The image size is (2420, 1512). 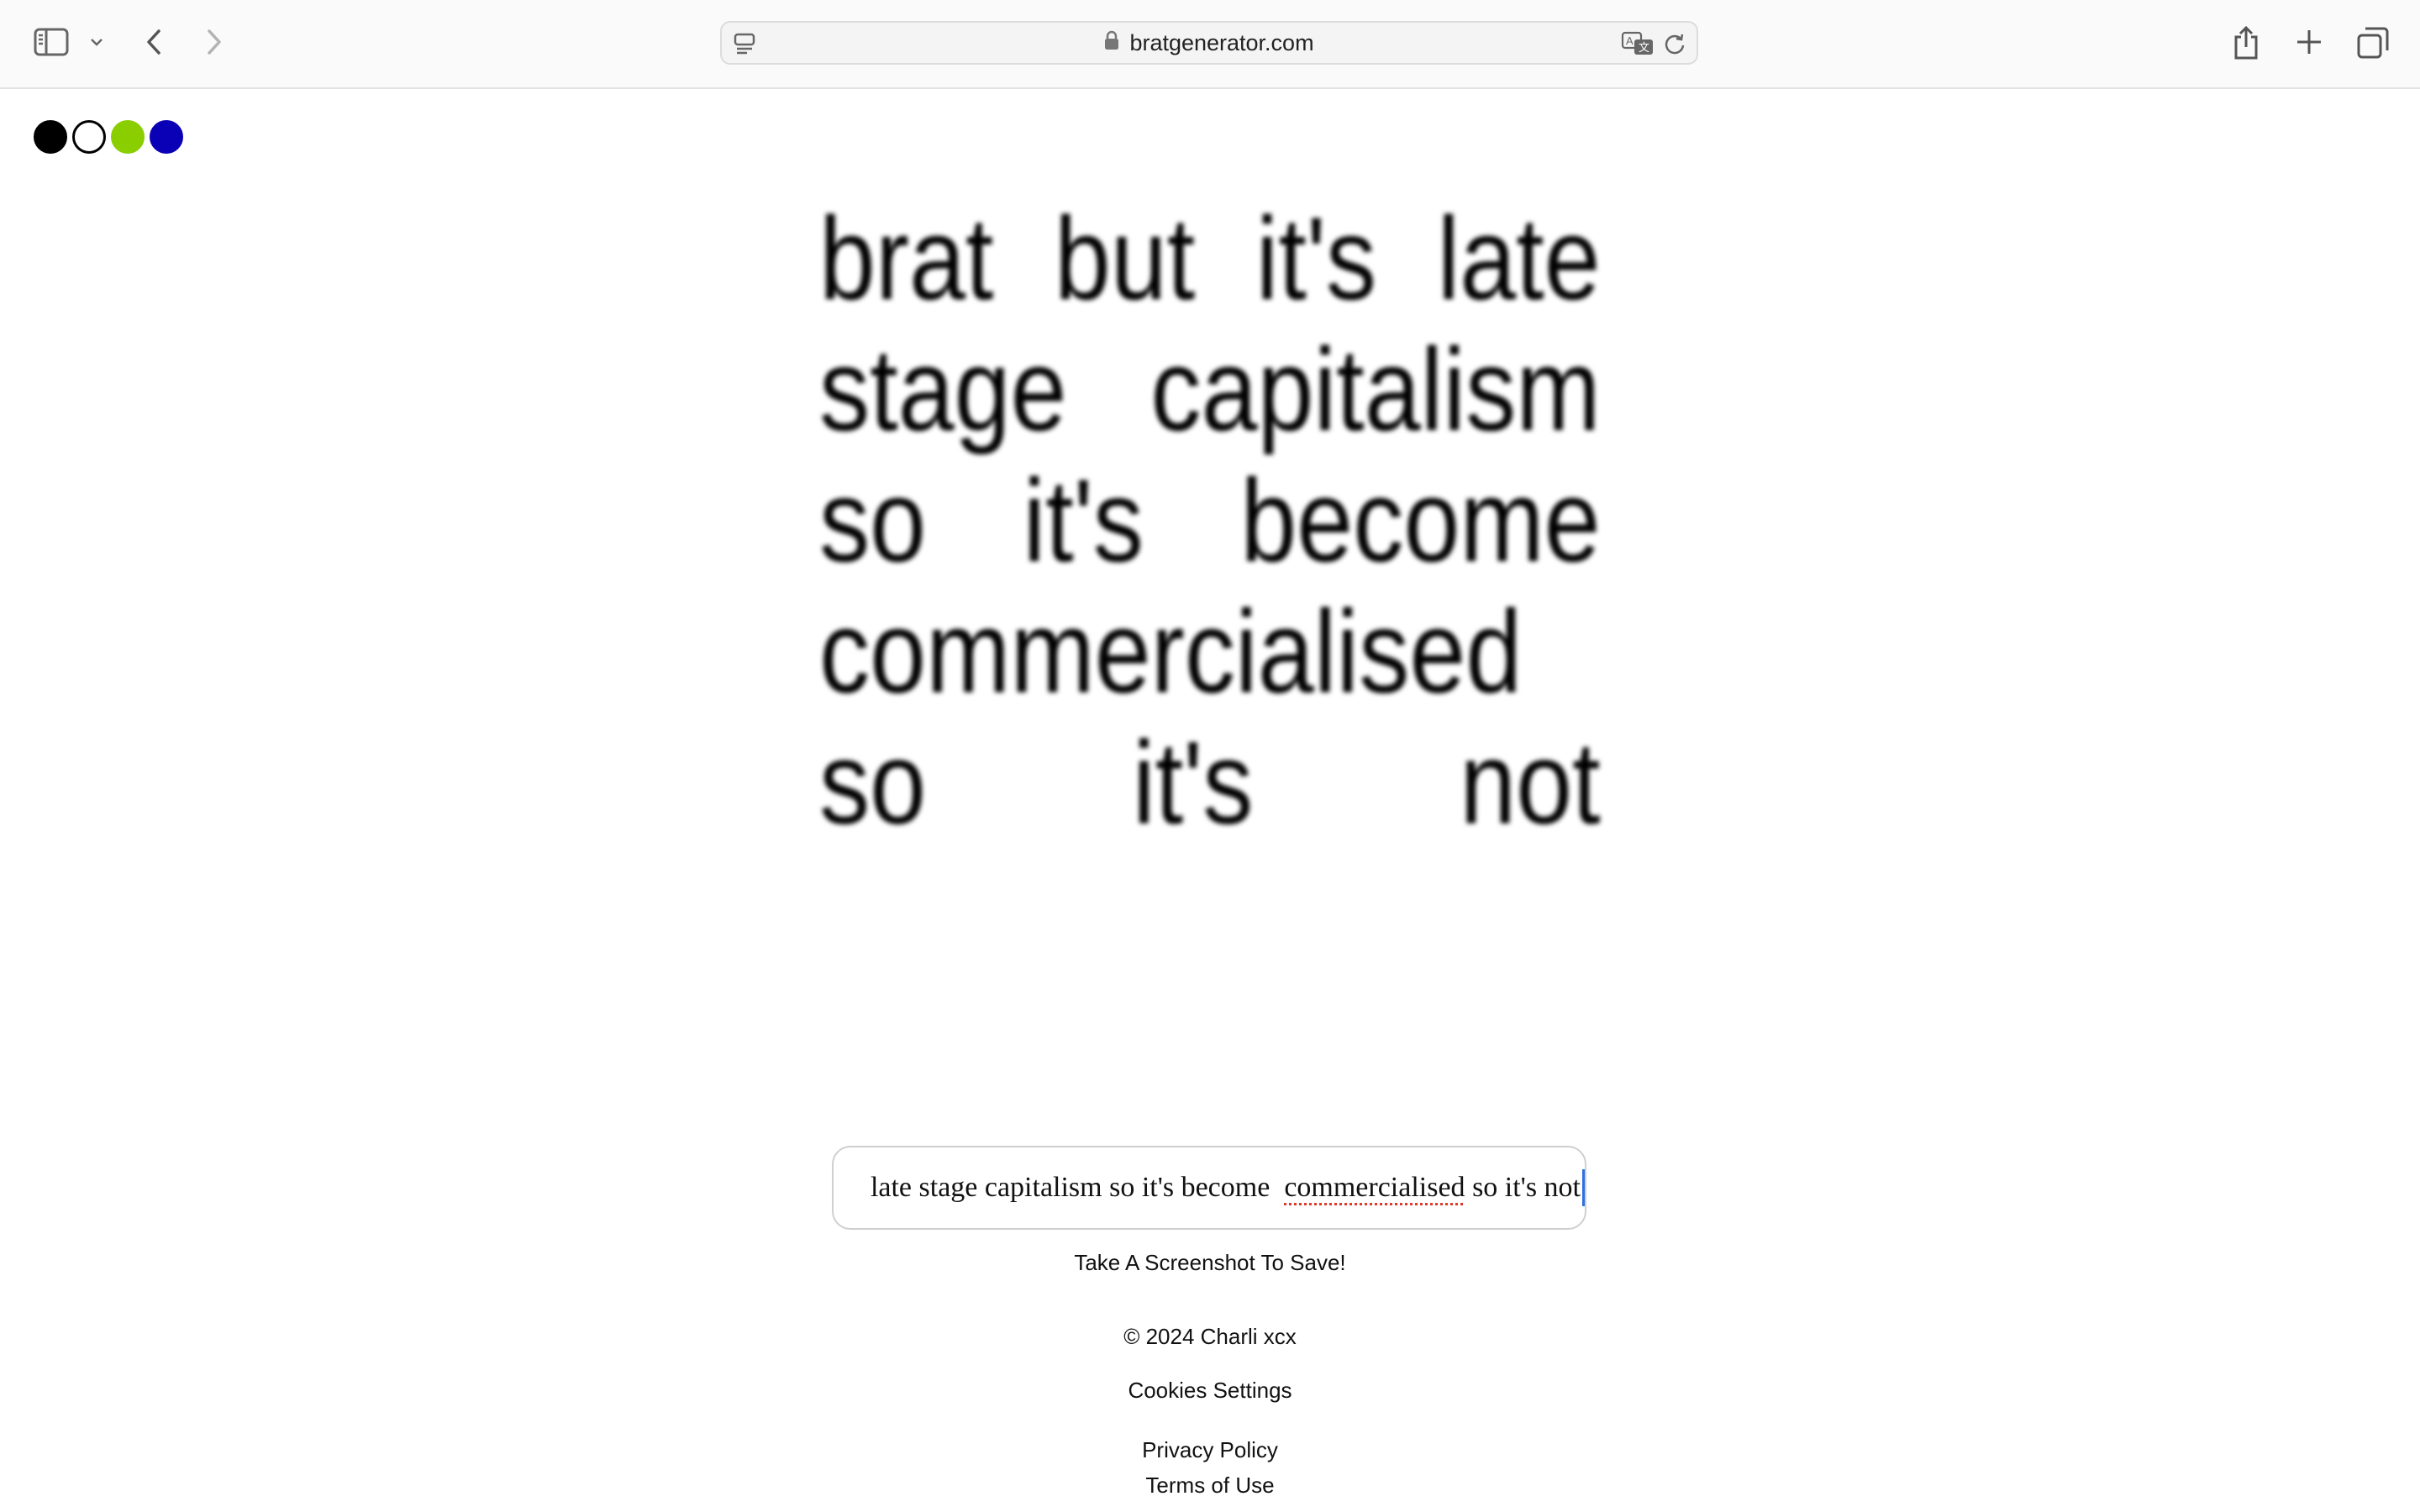 I want to click on brat-line: so it's become, so click(x=1210, y=520).